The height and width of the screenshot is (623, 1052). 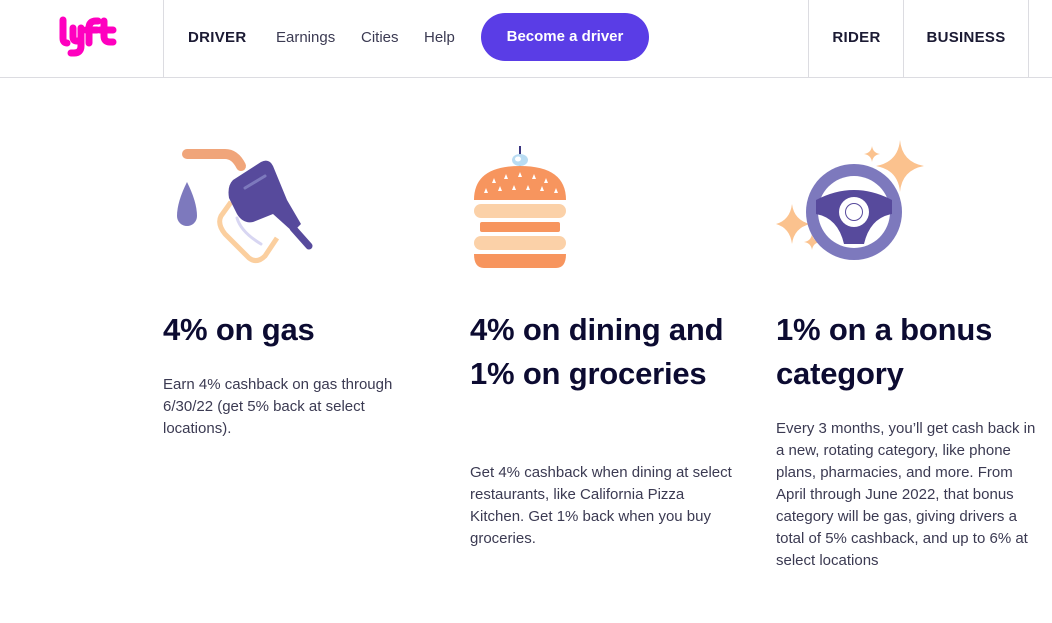 What do you see at coordinates (597, 351) in the screenshot?
I see `feature-title: 4% on dining and 1% on groceries` at bounding box center [597, 351].